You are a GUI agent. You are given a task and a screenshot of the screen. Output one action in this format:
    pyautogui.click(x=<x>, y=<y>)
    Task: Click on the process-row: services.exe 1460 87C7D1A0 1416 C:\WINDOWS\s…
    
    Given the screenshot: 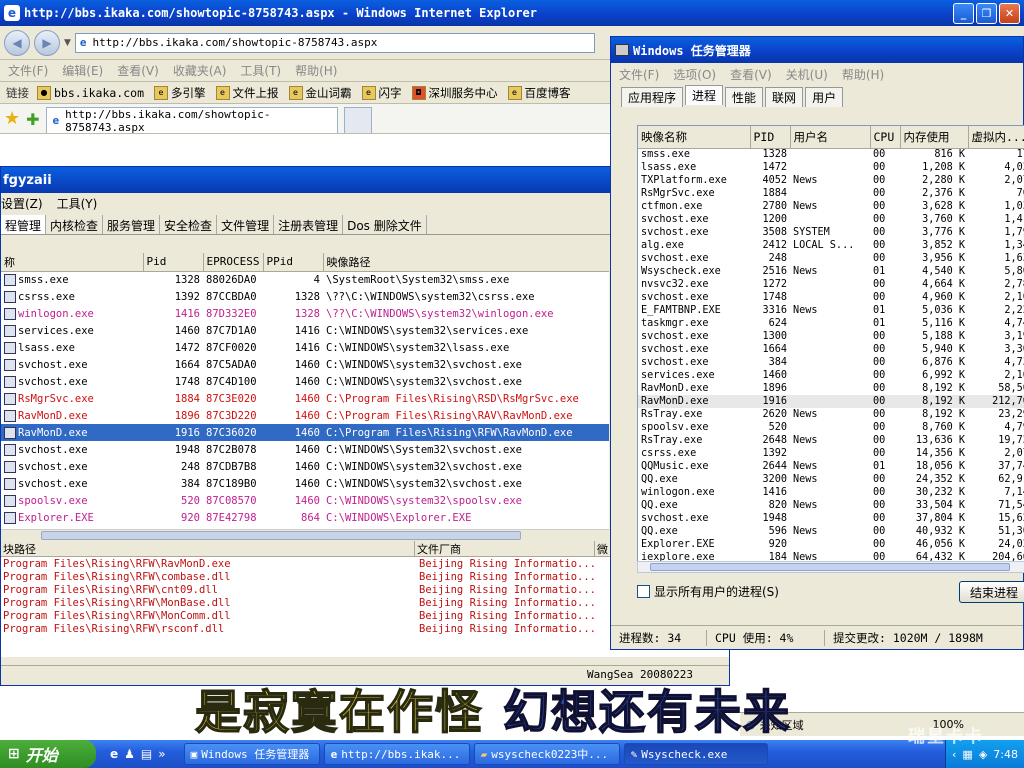 What is the action you would take?
    pyautogui.click(x=305, y=330)
    